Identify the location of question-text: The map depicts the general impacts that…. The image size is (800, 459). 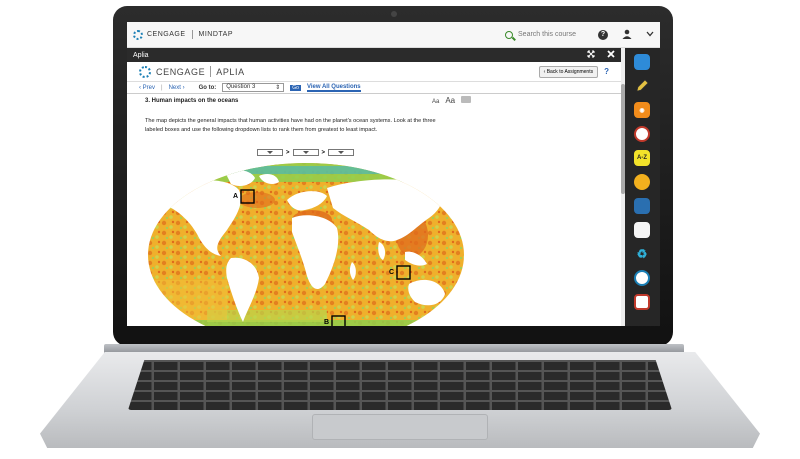
(290, 125).